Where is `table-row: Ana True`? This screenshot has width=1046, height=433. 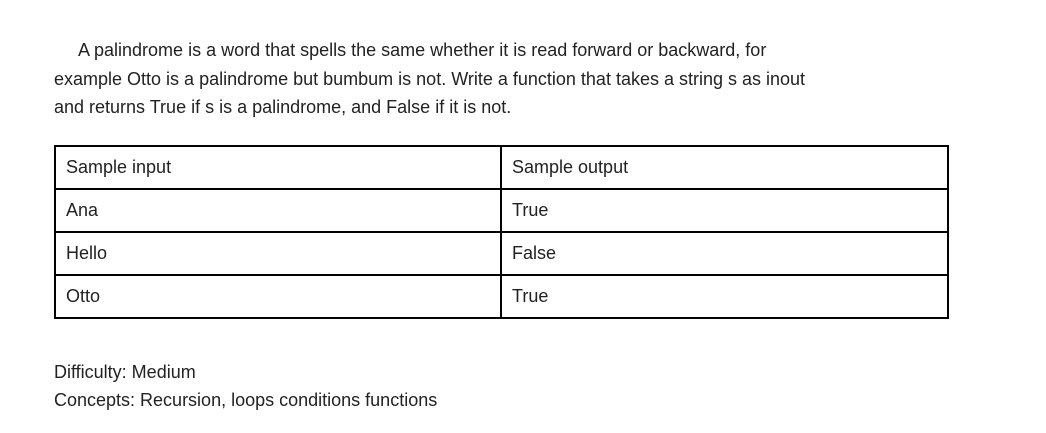
table-row: Ana True is located at coordinates (501, 210).